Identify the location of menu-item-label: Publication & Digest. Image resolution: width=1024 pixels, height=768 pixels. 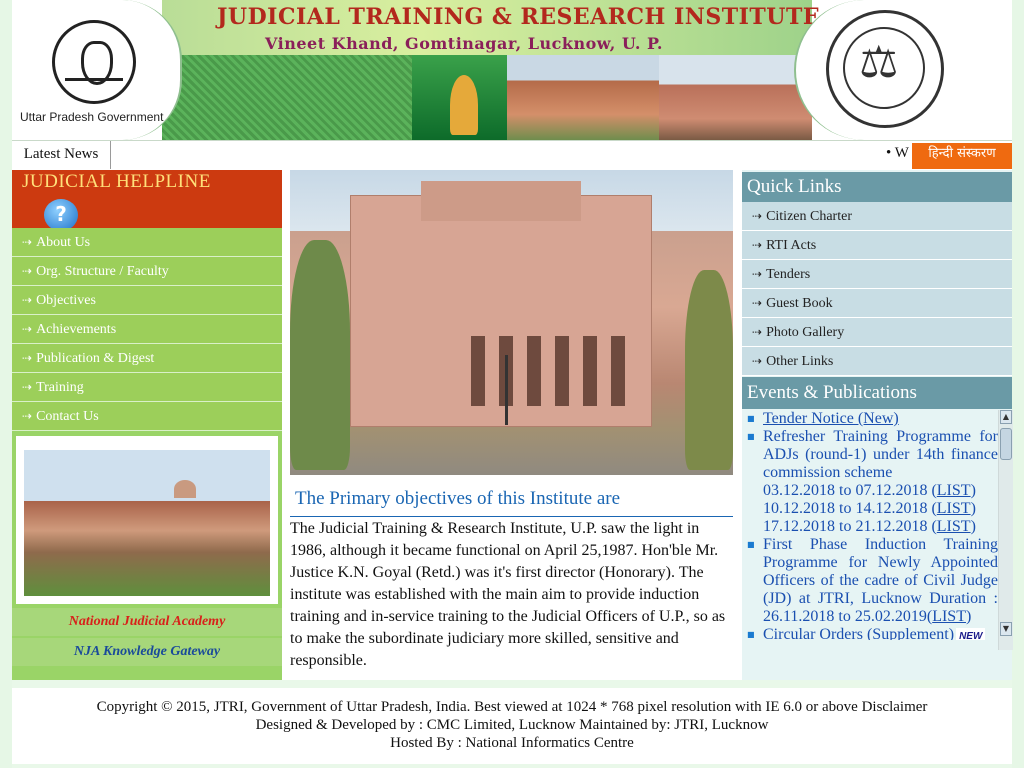
(95, 358).